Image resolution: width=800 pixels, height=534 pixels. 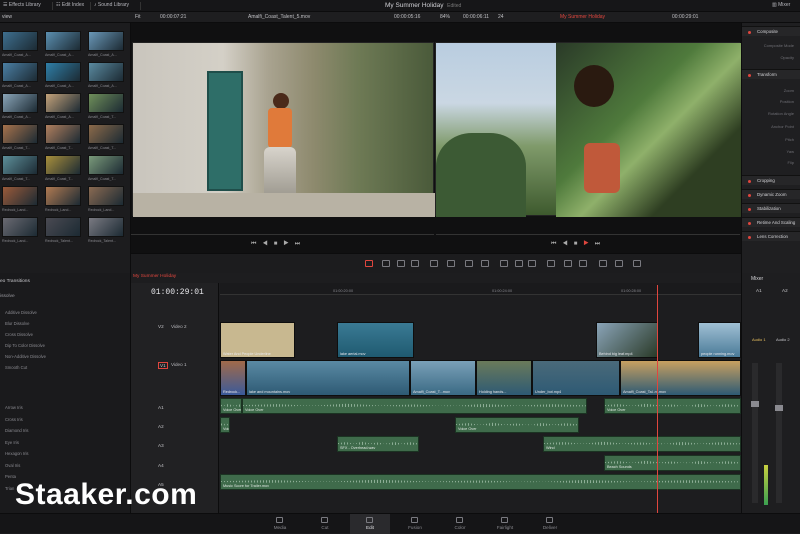 I want to click on page-tab-color: Color, so click(x=460, y=523).